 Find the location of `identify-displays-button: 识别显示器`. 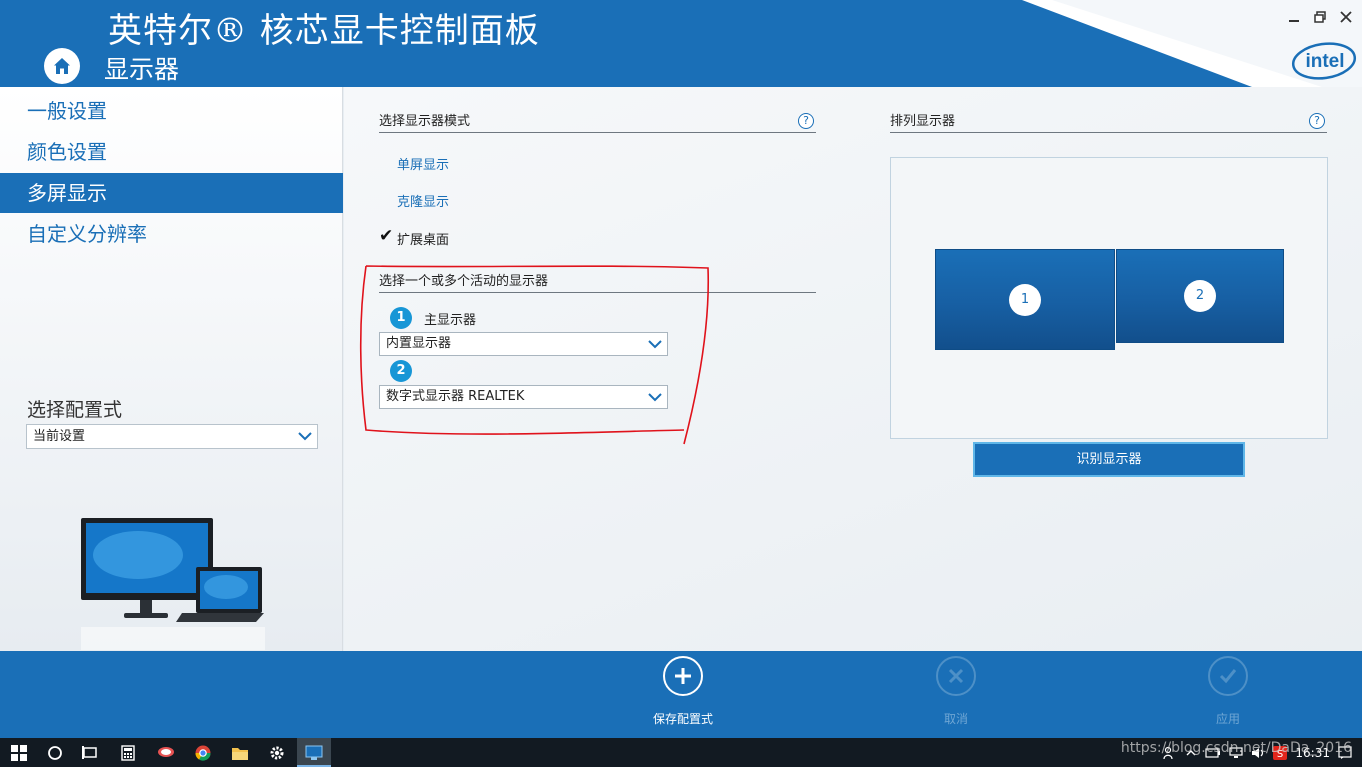

identify-displays-button: 识别显示器 is located at coordinates (1109, 459).